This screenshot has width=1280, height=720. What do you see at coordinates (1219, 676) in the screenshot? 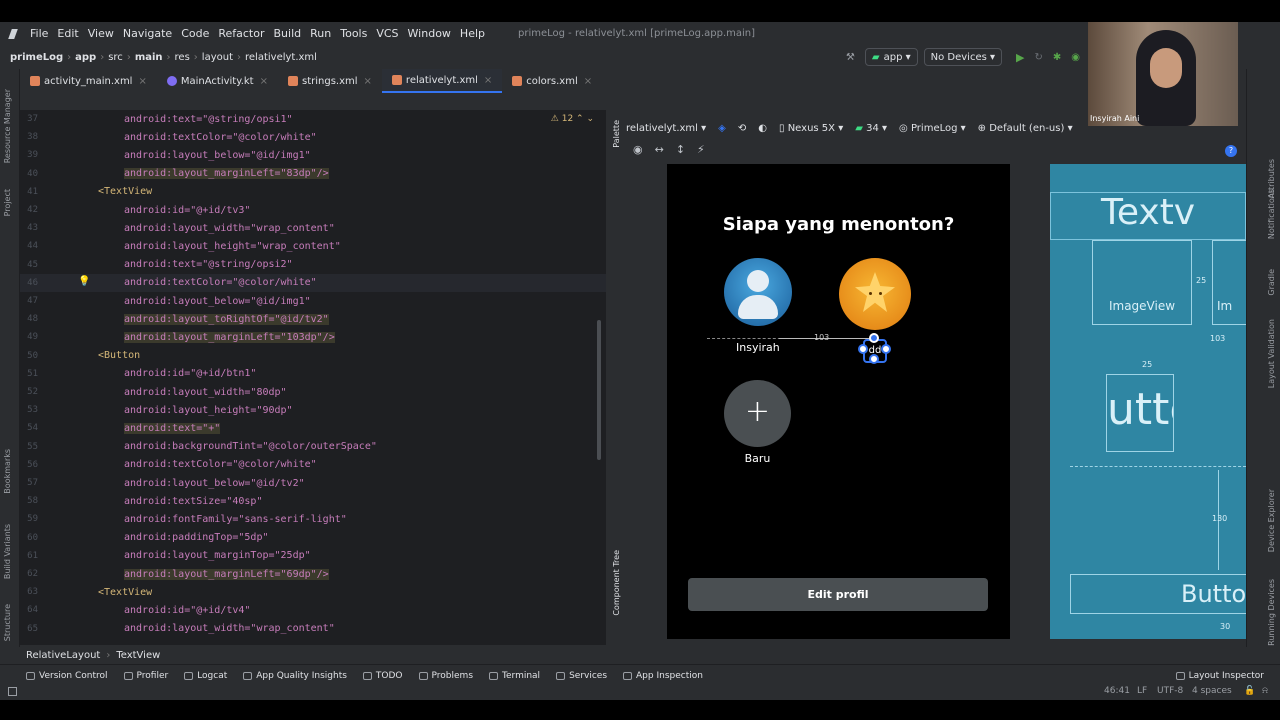
I see `layout-inspector-tool: Layout Inspector` at bounding box center [1219, 676].